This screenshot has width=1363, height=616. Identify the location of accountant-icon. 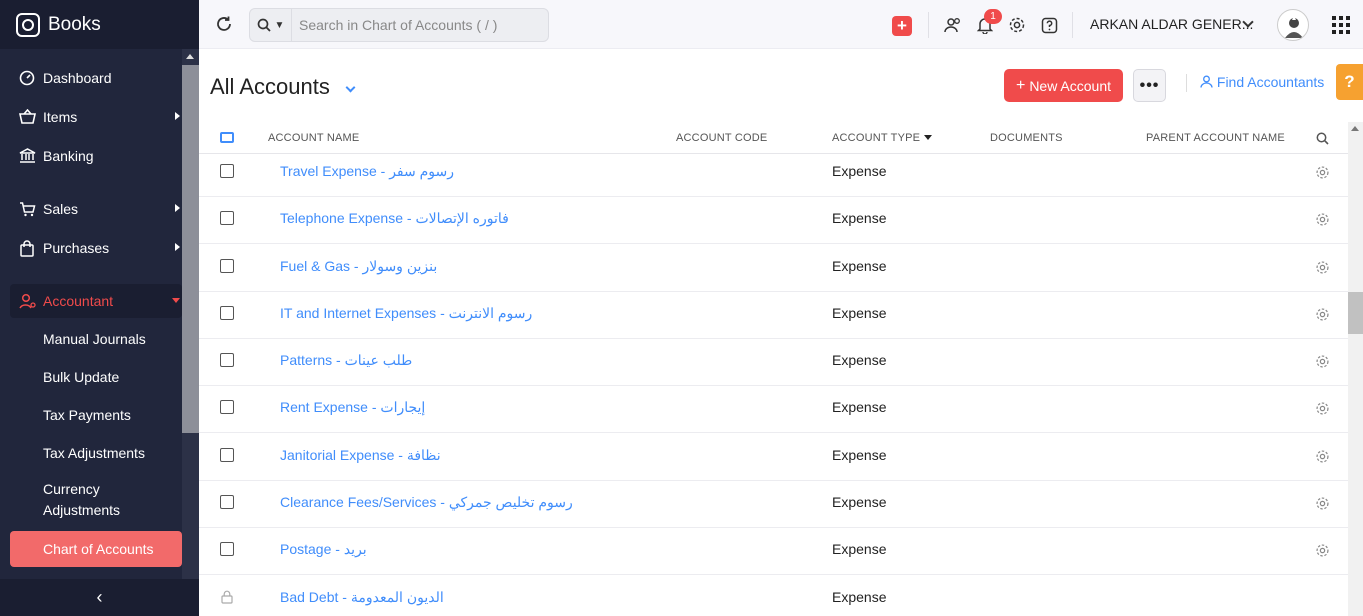
(27, 301).